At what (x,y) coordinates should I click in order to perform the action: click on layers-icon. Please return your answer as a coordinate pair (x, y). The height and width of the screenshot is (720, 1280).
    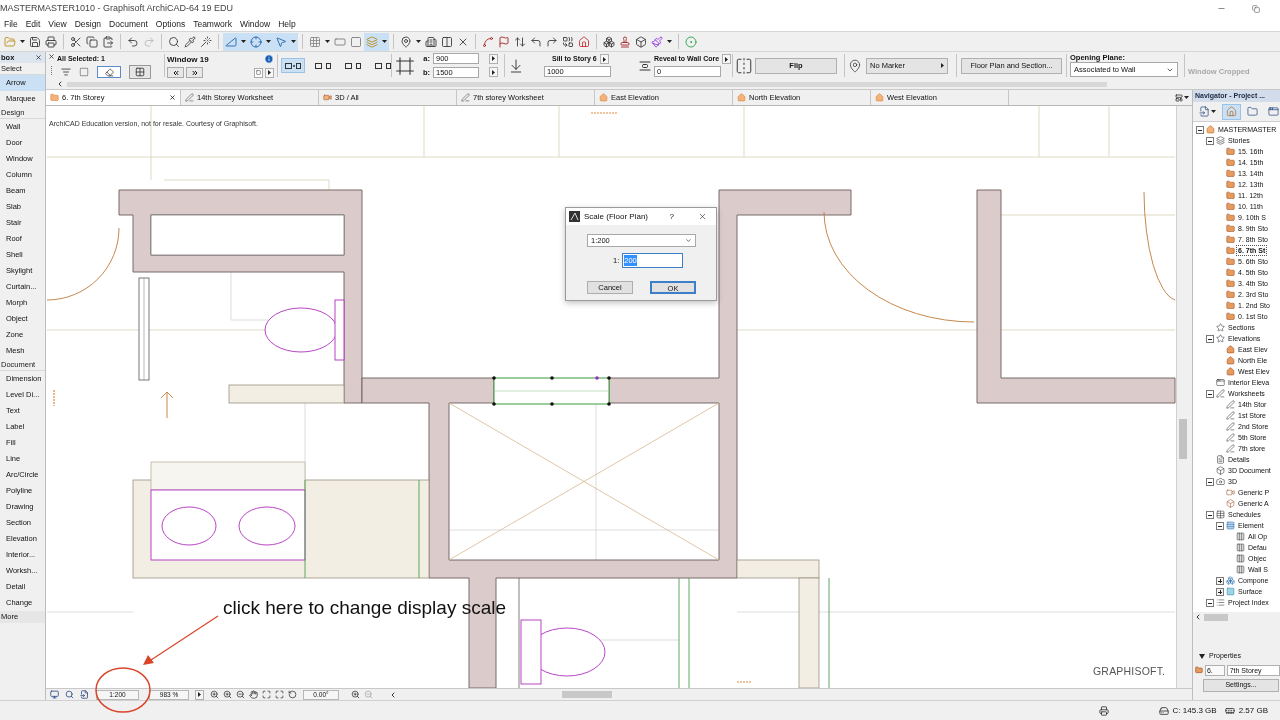
    Looking at the image, I should click on (372, 41).